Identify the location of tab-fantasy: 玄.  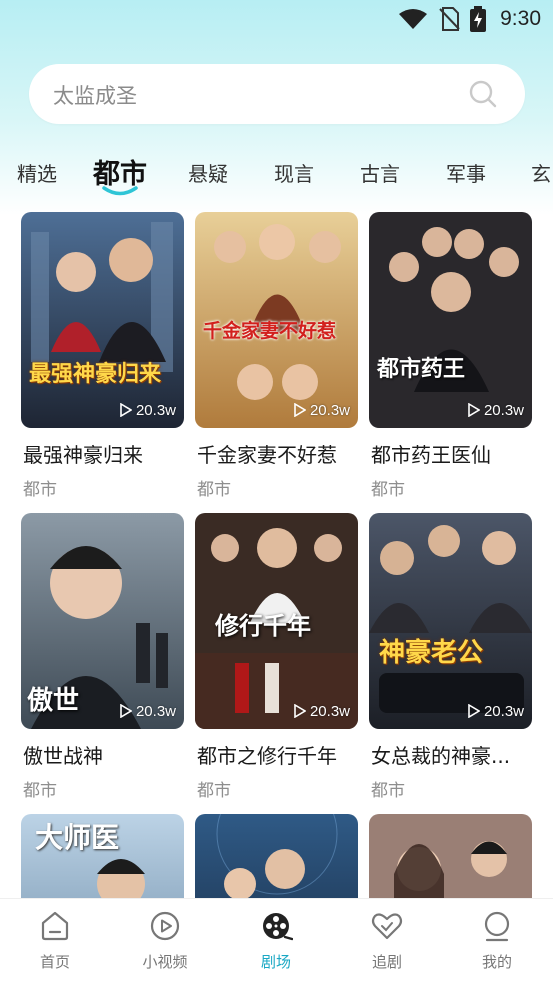
(541, 172).